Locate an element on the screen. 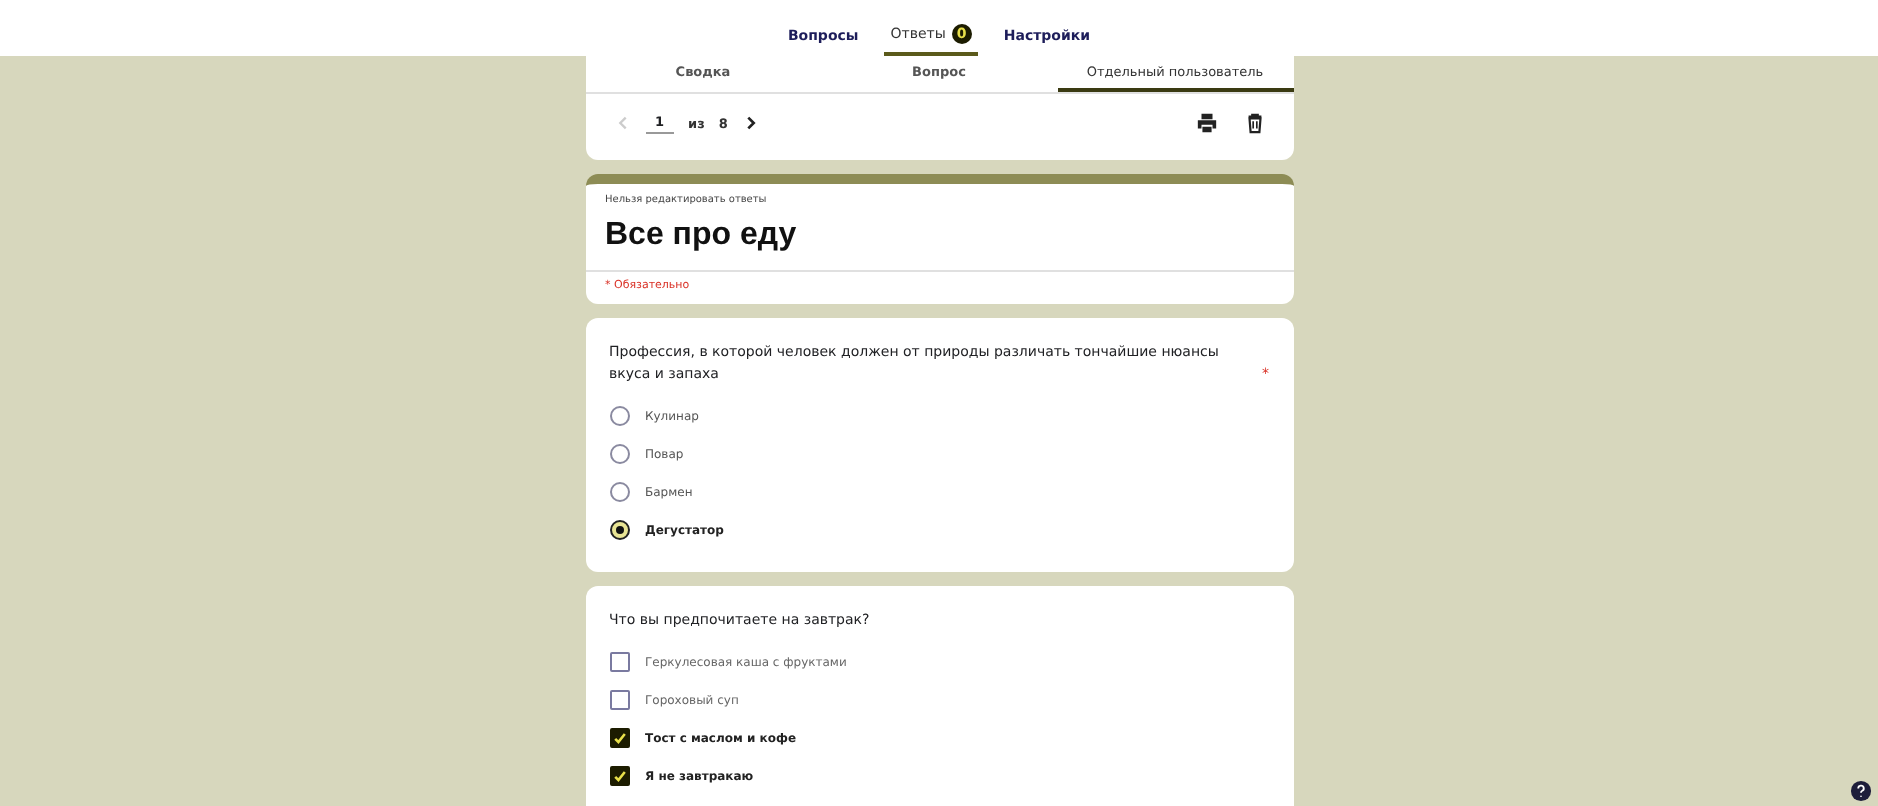 The width and height of the screenshot is (1878, 806). help-icon is located at coordinates (1861, 791).